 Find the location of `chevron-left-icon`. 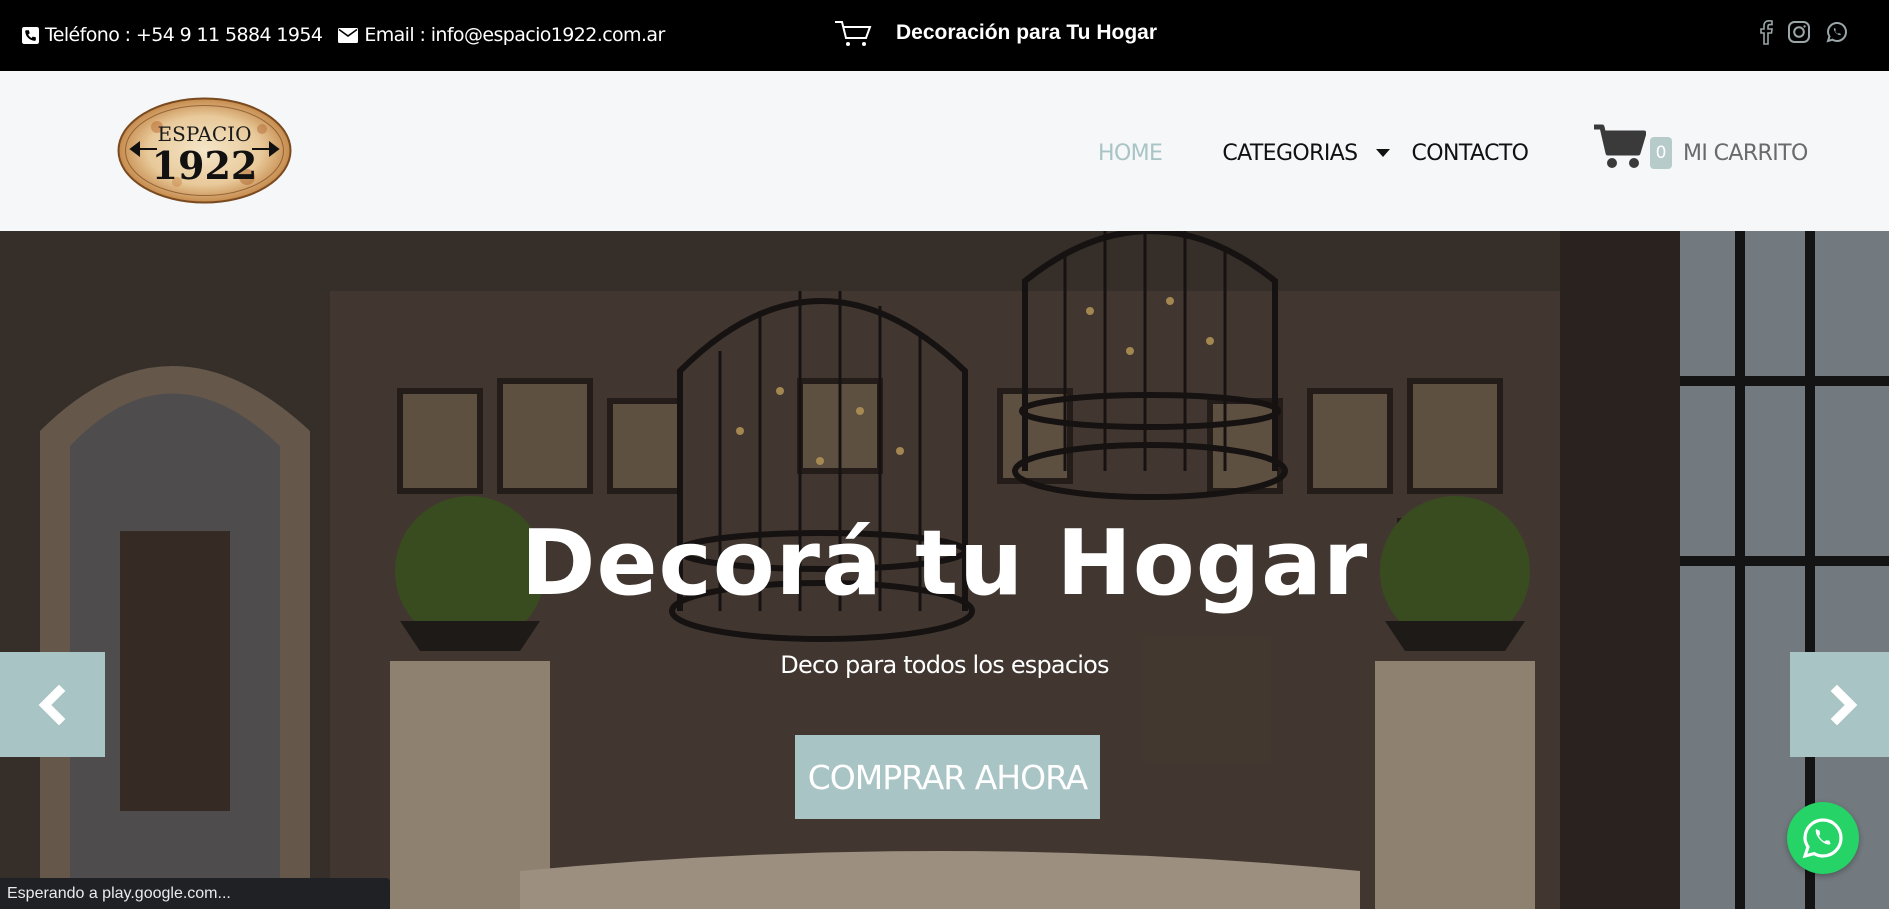

chevron-left-icon is located at coordinates (51, 704).